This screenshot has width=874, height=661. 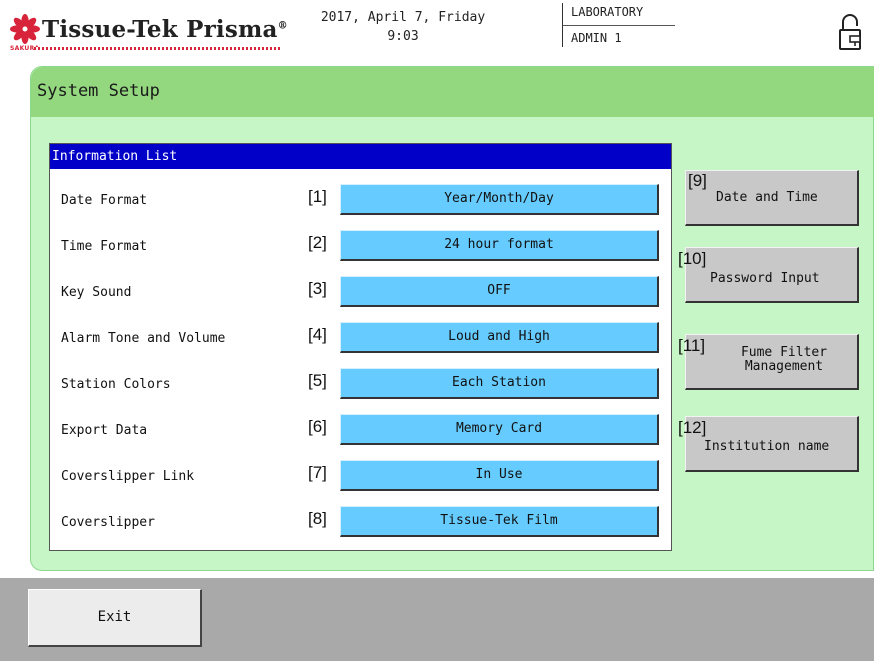 I want to click on list-item: Station Colors [5] Each Station, so click(x=360, y=384).